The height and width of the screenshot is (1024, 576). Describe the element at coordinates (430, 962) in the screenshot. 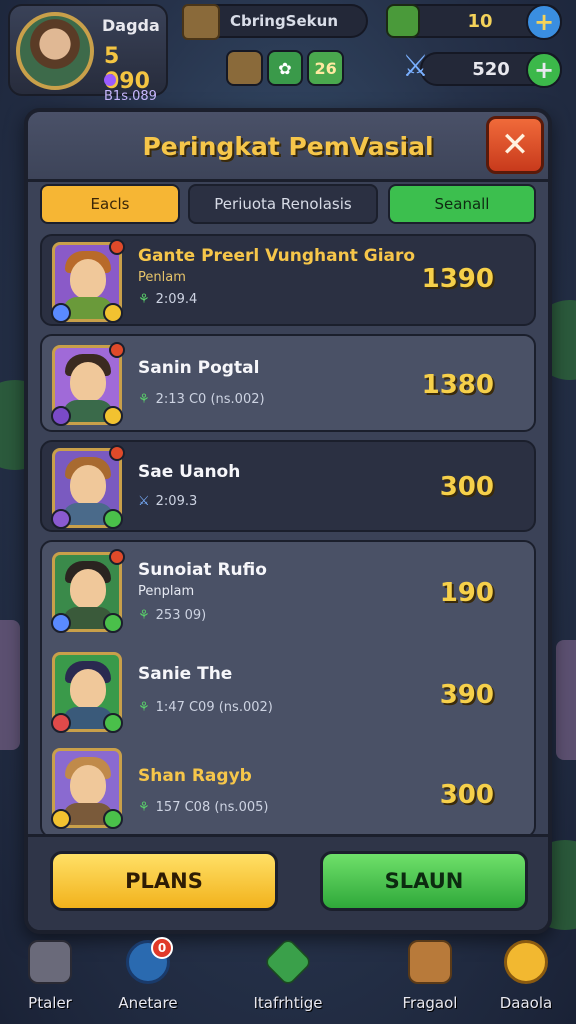

I see `book-icon` at that location.